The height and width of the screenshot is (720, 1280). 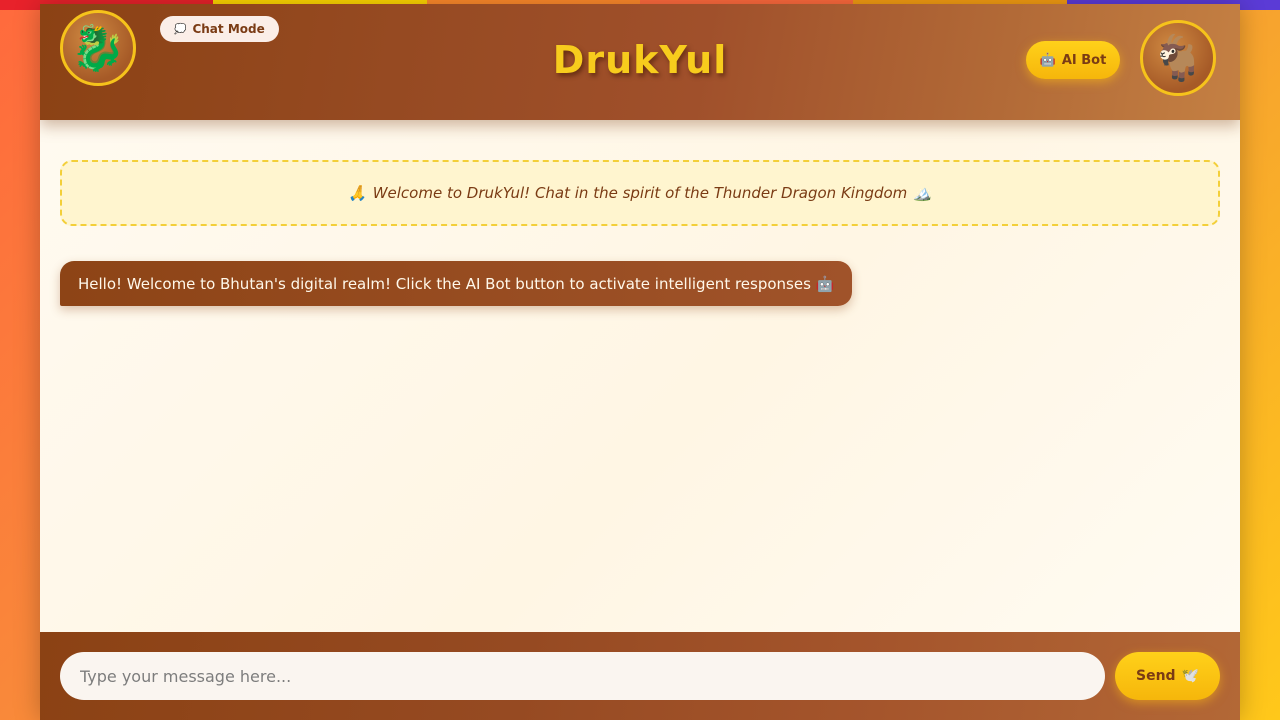 What do you see at coordinates (1047, 60) in the screenshot?
I see `robot-icon: 🤖` at bounding box center [1047, 60].